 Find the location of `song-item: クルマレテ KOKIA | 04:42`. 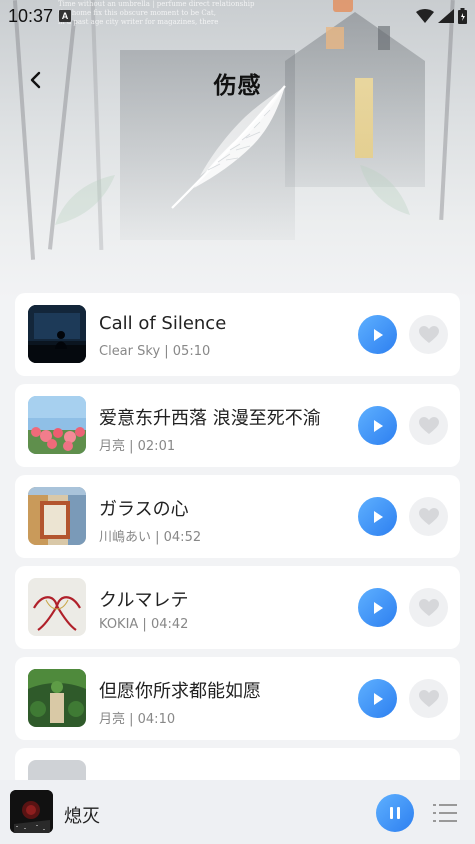

song-item: クルマレテ KOKIA | 04:42 is located at coordinates (237, 607).